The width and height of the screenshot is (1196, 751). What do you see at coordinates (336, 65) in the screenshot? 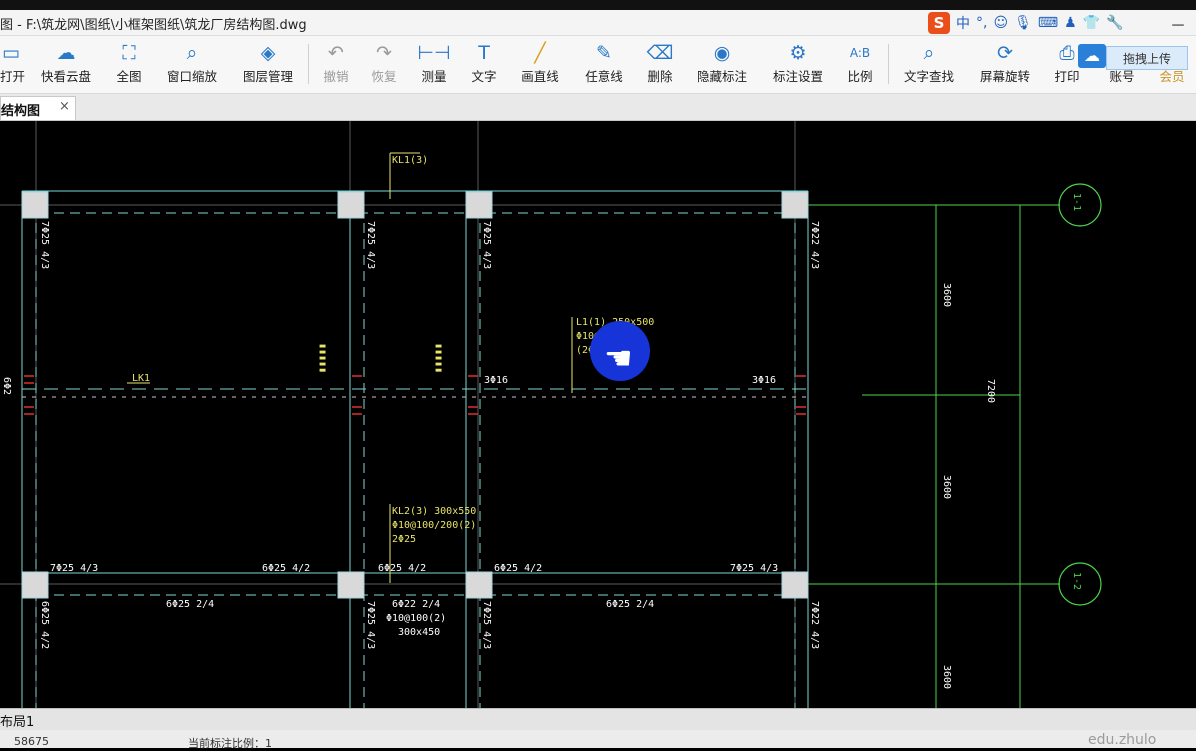
I see `undo-button: ↶ 撤销` at bounding box center [336, 65].